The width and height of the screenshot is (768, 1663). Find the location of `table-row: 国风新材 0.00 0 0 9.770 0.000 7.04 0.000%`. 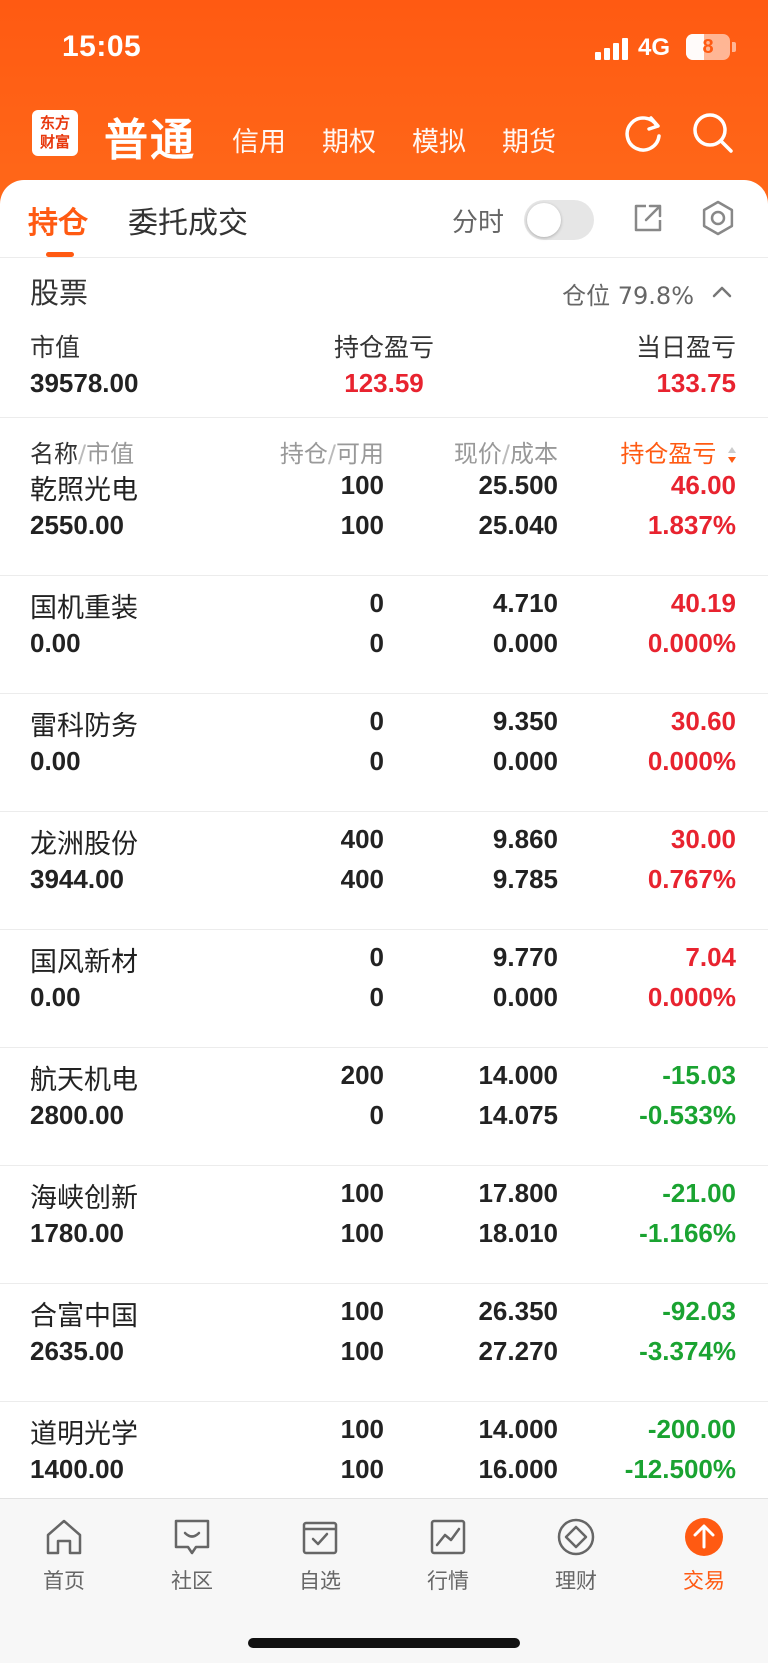

table-row: 国风新材 0.00 0 0 9.770 0.000 7.04 0.000% is located at coordinates (384, 989).